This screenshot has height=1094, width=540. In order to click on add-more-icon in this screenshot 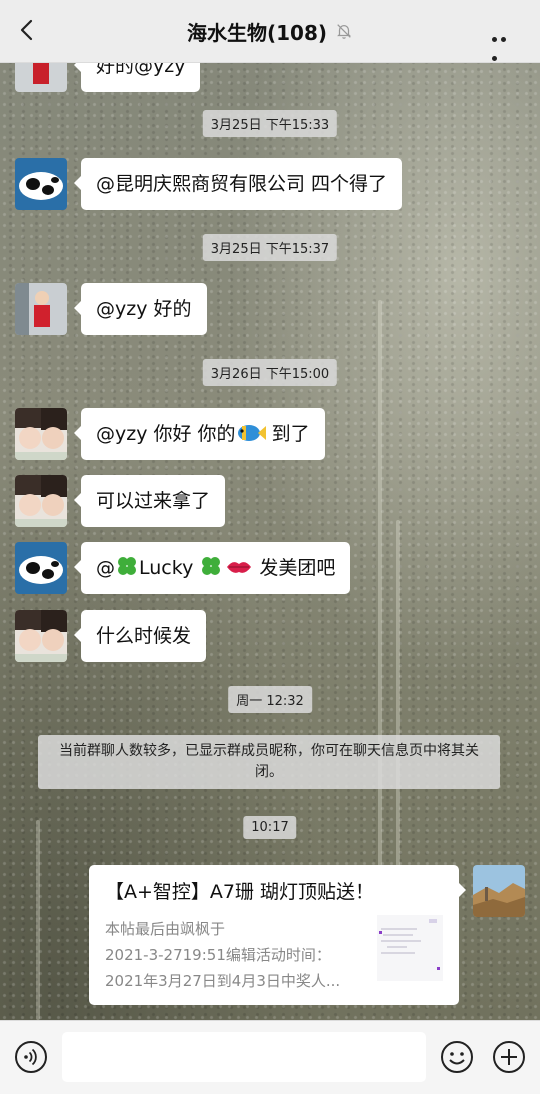, I will do `click(509, 1057)`.